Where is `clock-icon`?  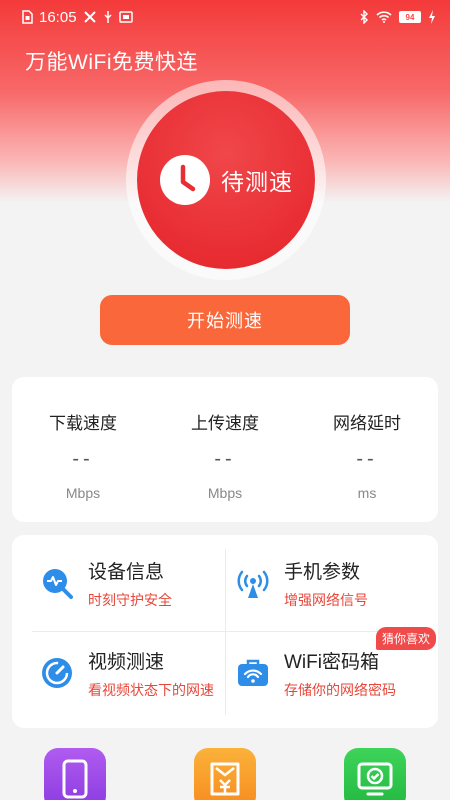
clock-icon is located at coordinates (185, 180).